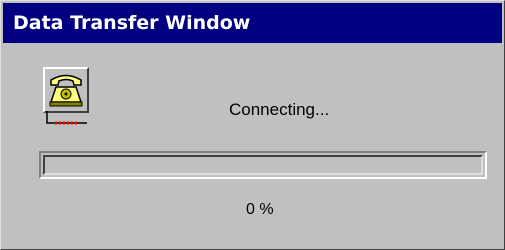 The height and width of the screenshot is (250, 505). Describe the element at coordinates (66, 90) in the screenshot. I see `telephone-icon` at that location.